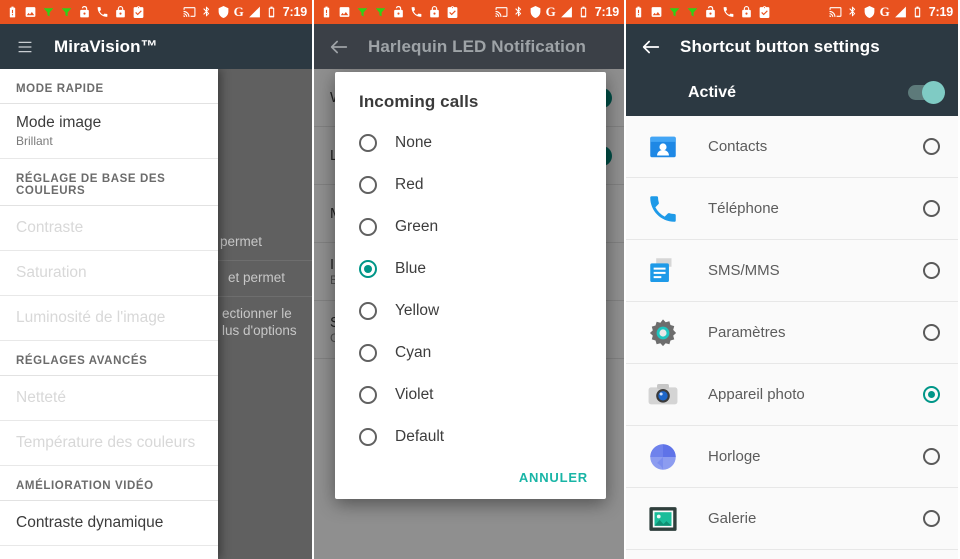  Describe the element at coordinates (780, 46) in the screenshot. I see `page-title-3: Shortcut button settings` at that location.